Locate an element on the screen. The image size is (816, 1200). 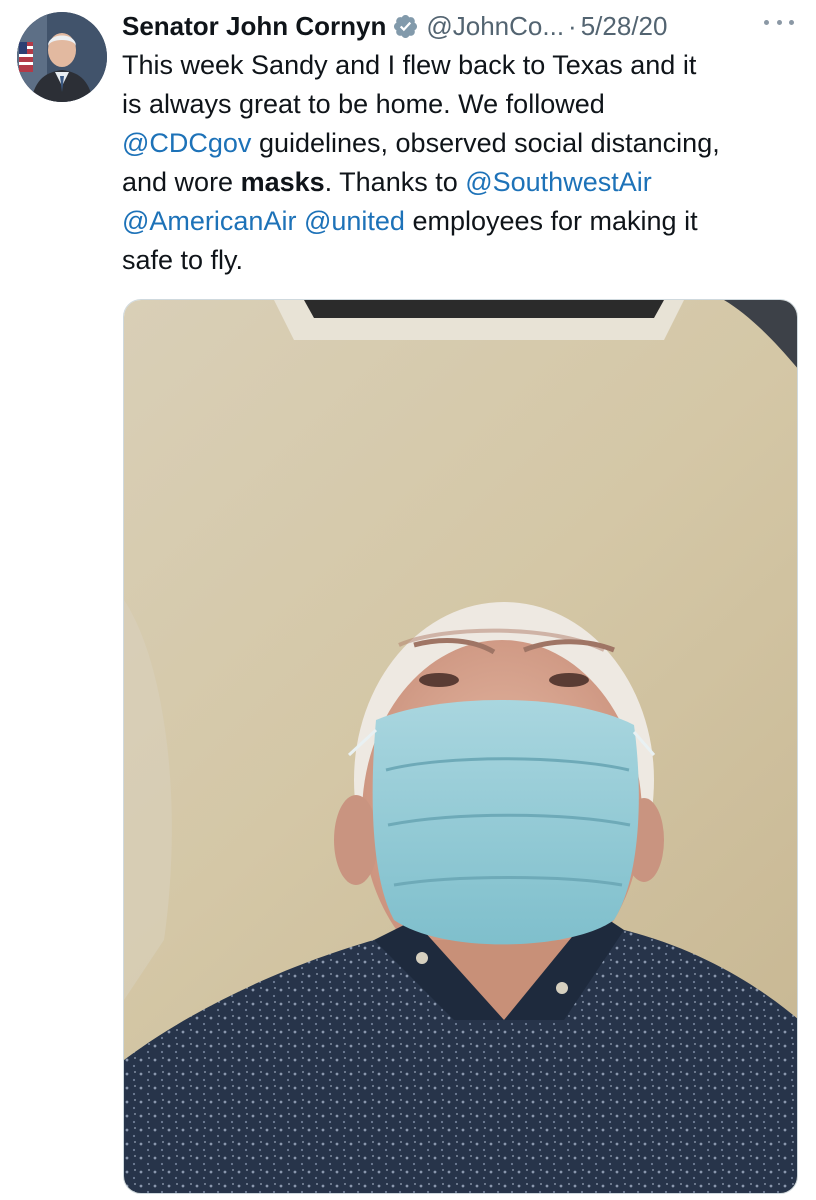
more-options-icon is located at coordinates (779, 22).